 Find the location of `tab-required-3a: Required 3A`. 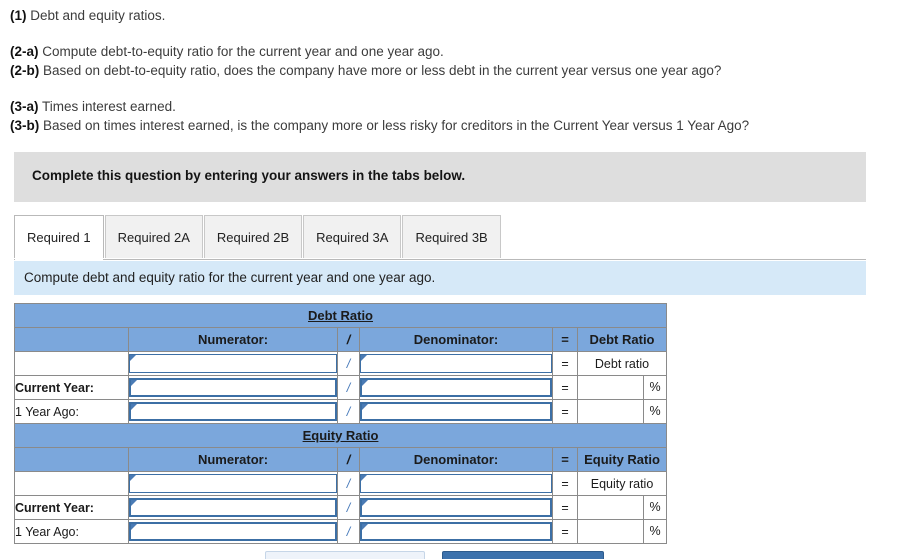

tab-required-3a: Required 3A is located at coordinates (352, 236).